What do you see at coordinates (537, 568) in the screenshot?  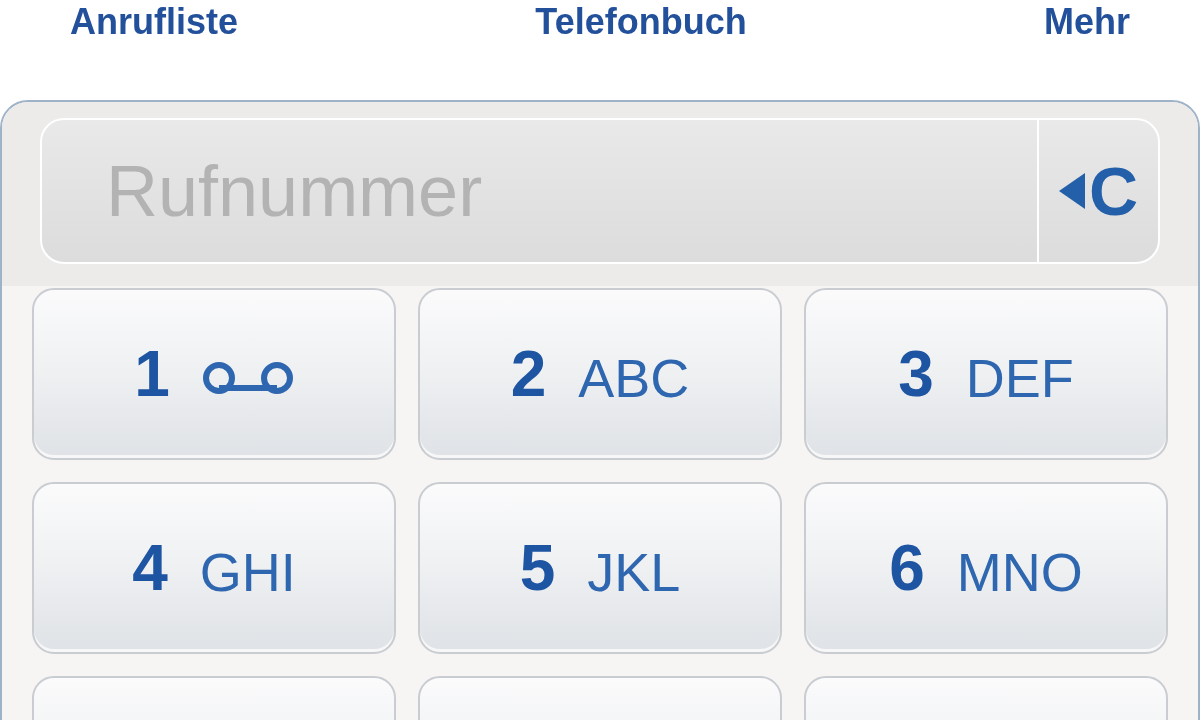 I see `key-digit: 5` at bounding box center [537, 568].